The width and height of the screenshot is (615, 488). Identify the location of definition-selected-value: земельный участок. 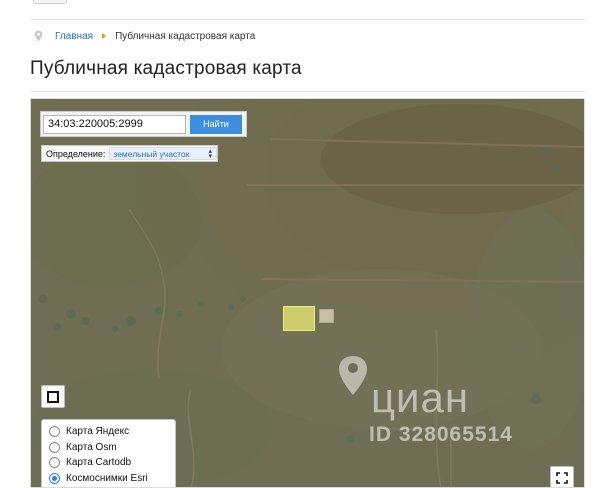
(151, 153).